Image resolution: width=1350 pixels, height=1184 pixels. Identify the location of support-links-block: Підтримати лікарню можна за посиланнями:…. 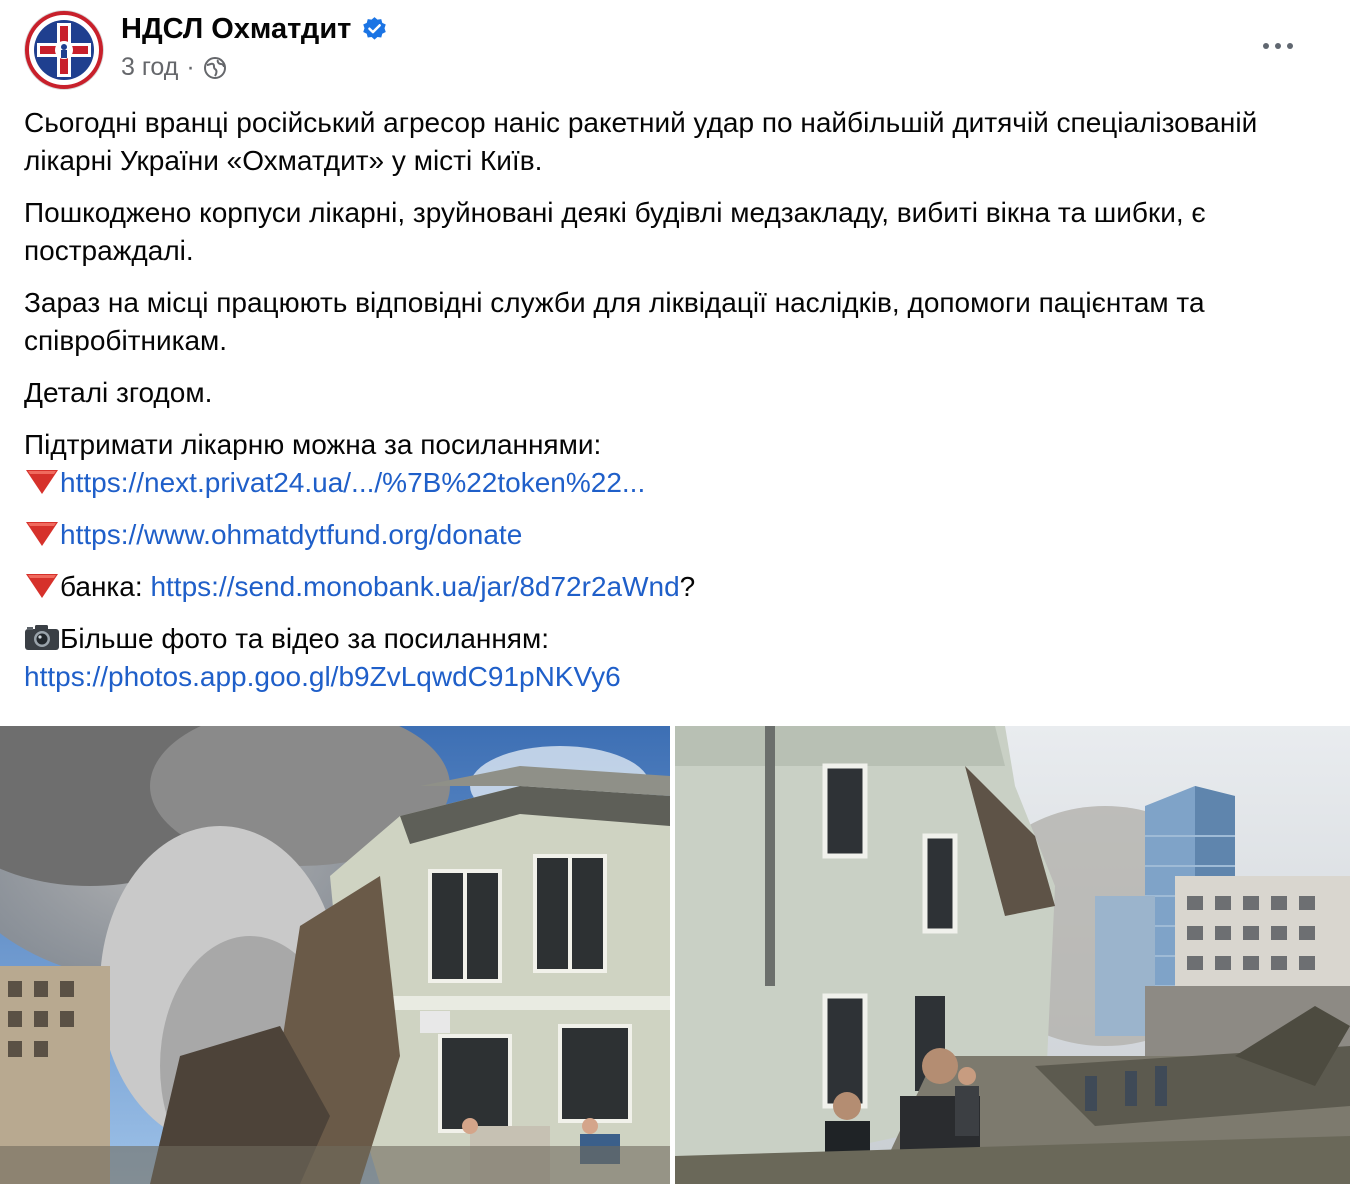
(674, 464).